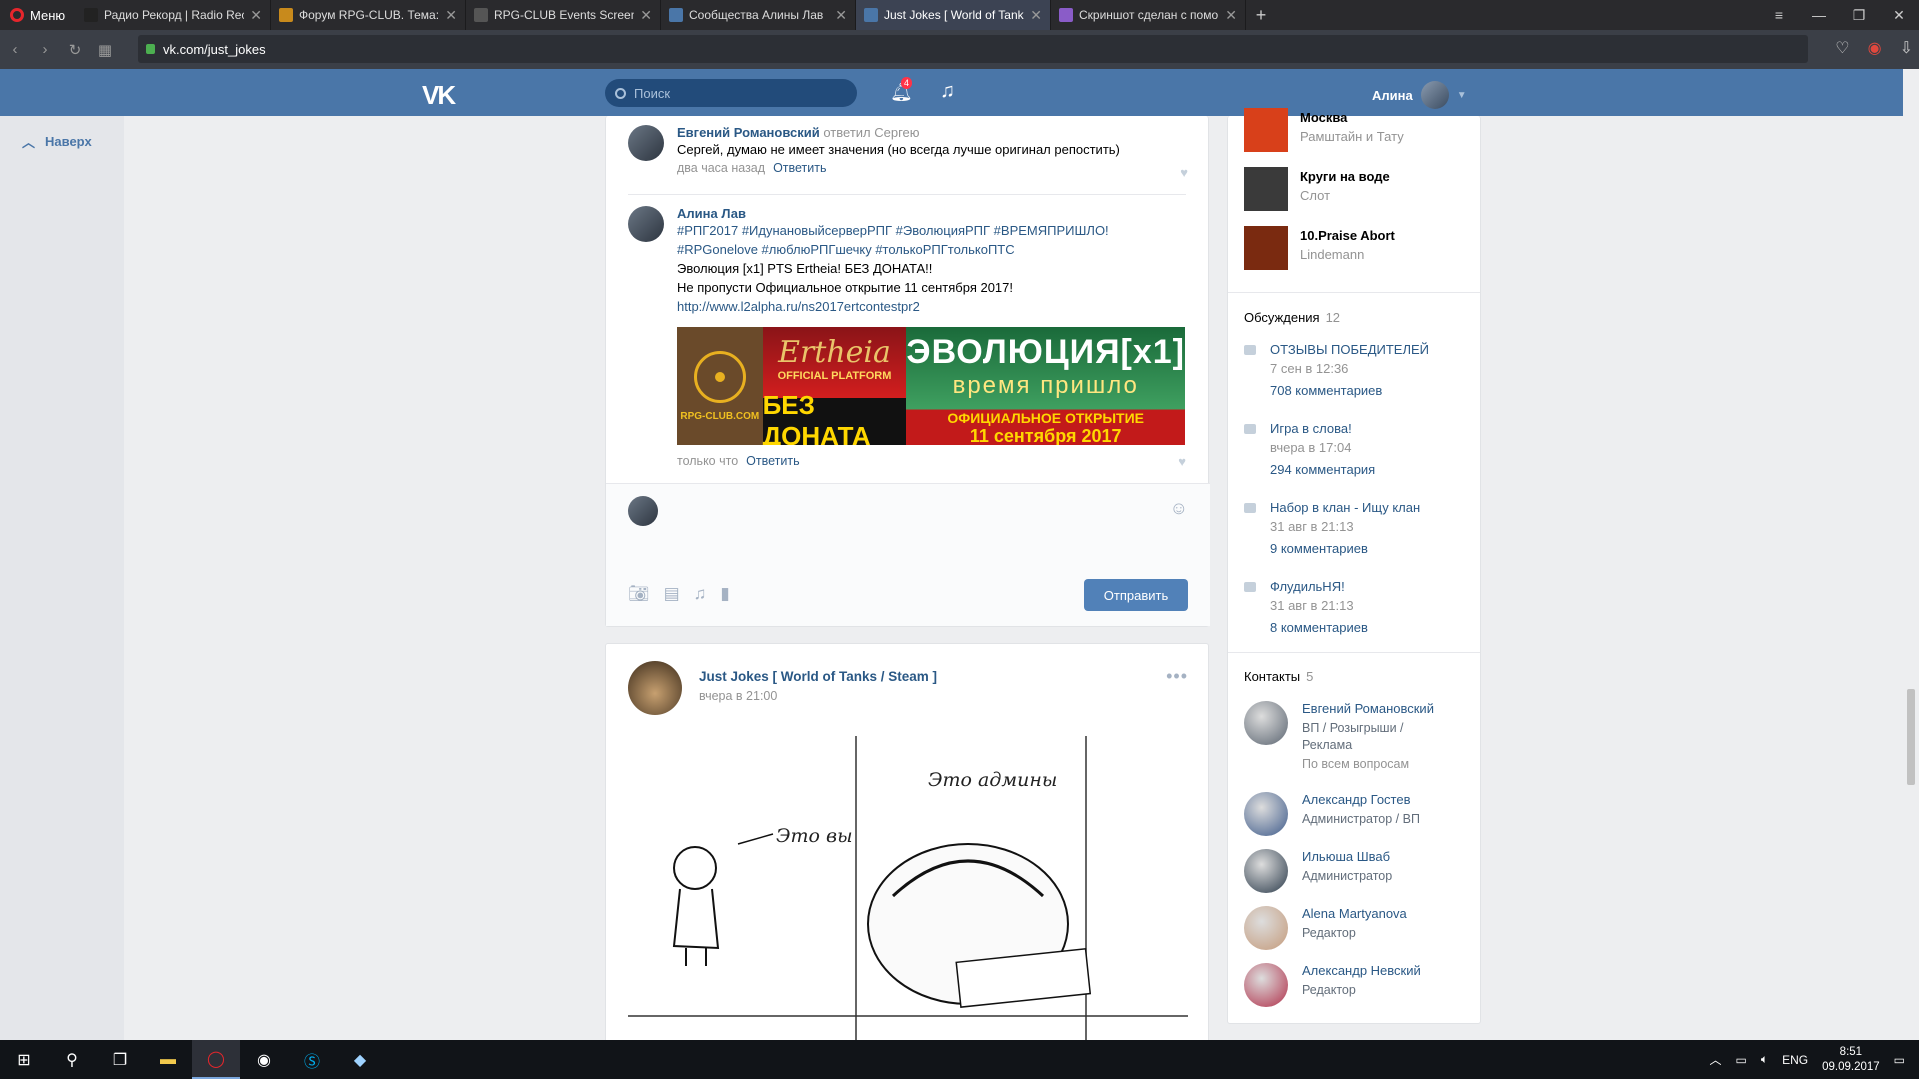 The image size is (1919, 1079). I want to click on send-button: Отправить, so click(1136, 595).